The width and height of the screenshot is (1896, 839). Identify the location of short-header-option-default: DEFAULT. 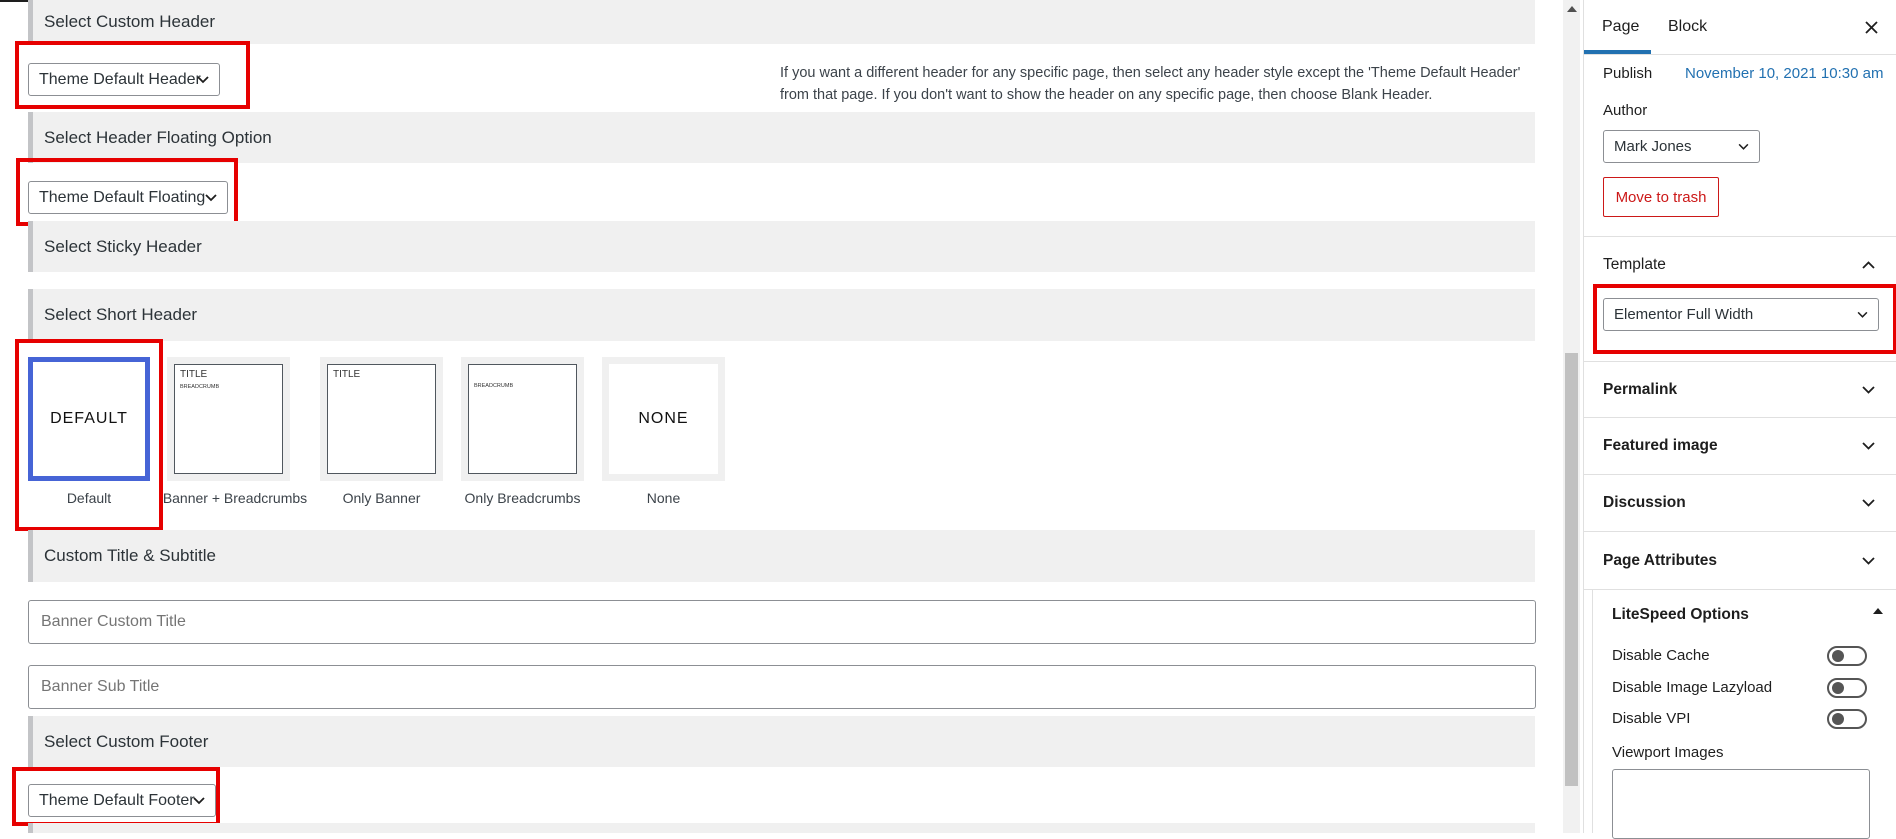
(89, 419).